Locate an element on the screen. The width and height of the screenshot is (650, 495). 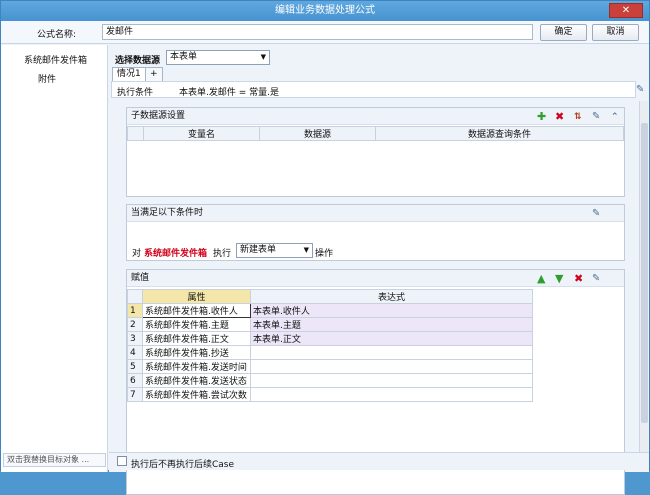
attr-cell: 系统邮件发件箱.正文 is located at coordinates (196, 338).